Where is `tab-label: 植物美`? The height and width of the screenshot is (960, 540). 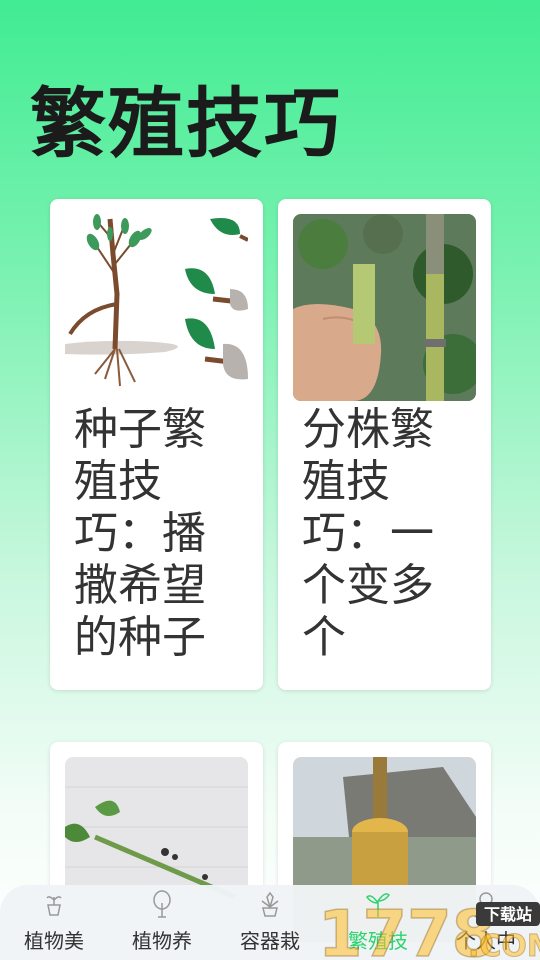 tab-label: 植物美 is located at coordinates (54, 941).